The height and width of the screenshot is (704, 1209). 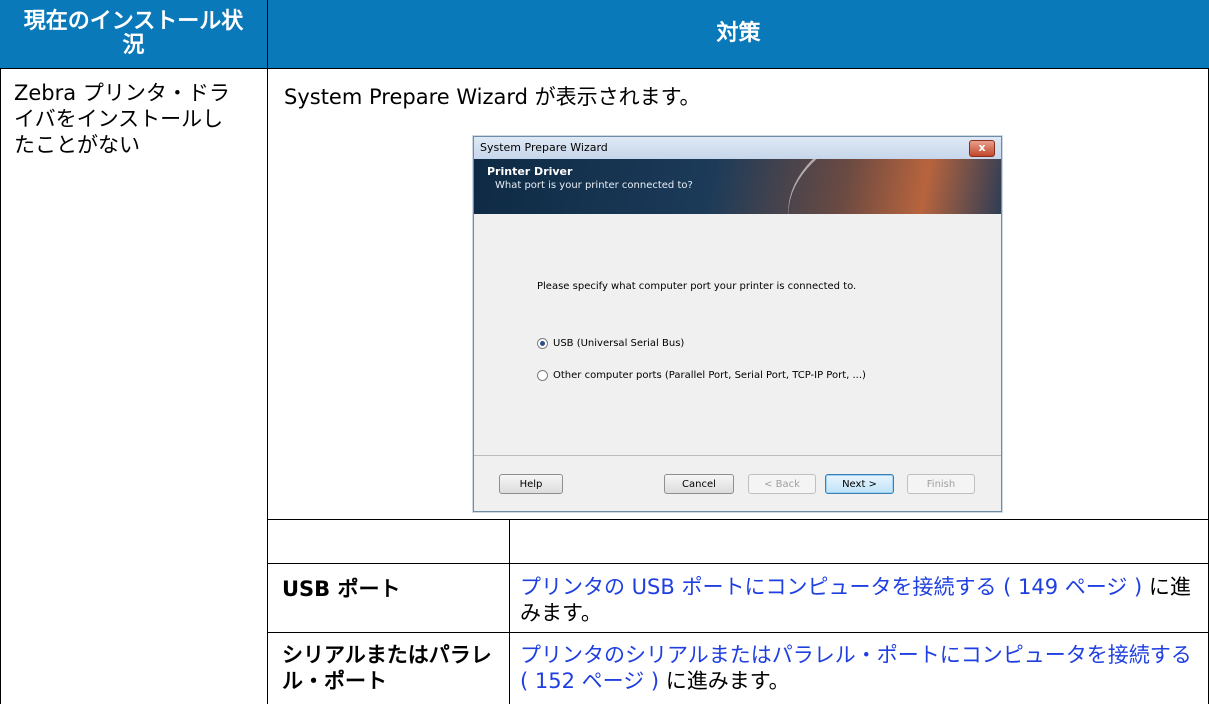 I want to click on header-action: 対策, so click(x=738, y=34).